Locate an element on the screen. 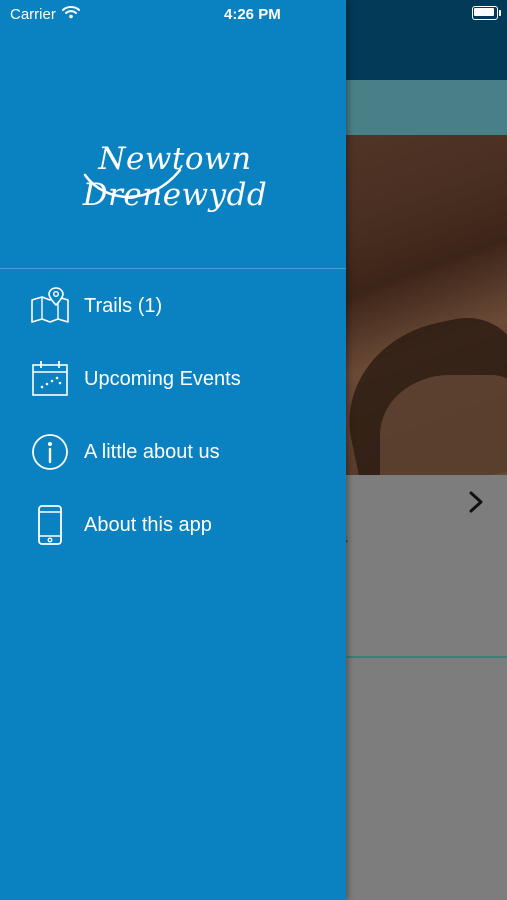 The image size is (507, 900). menu-item-trails: Trails (1) is located at coordinates (173, 306).